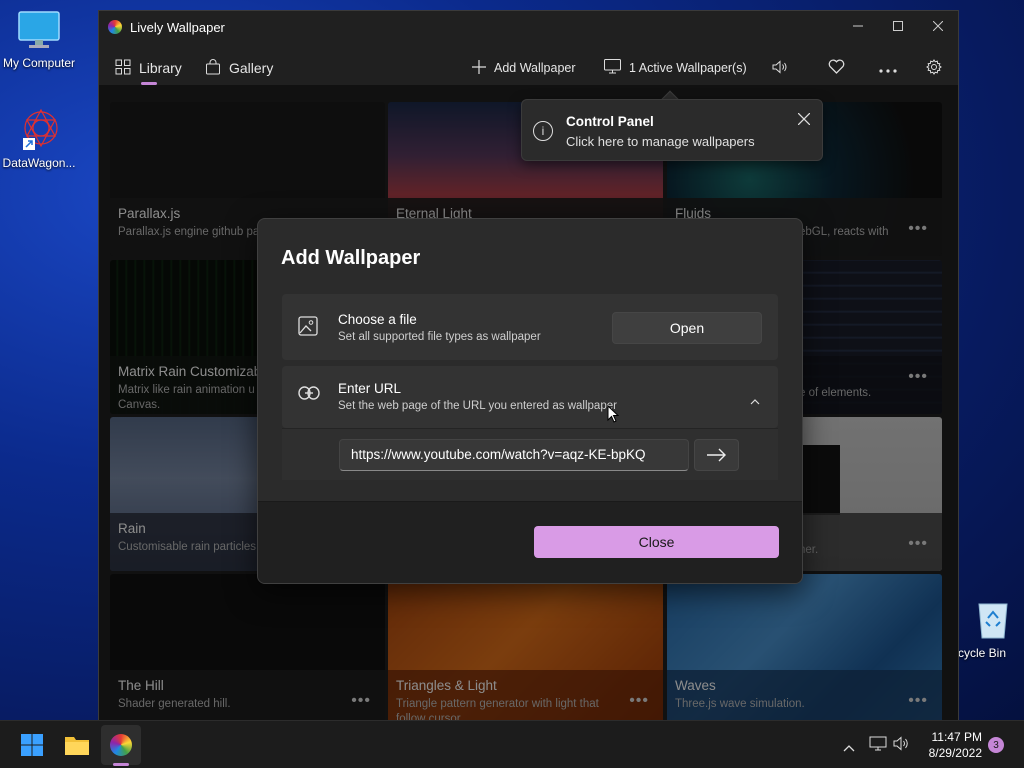 Image resolution: width=1024 pixels, height=768 pixels. Describe the element at coordinates (991, 620) in the screenshot. I see `recycle-bin-icon` at that location.